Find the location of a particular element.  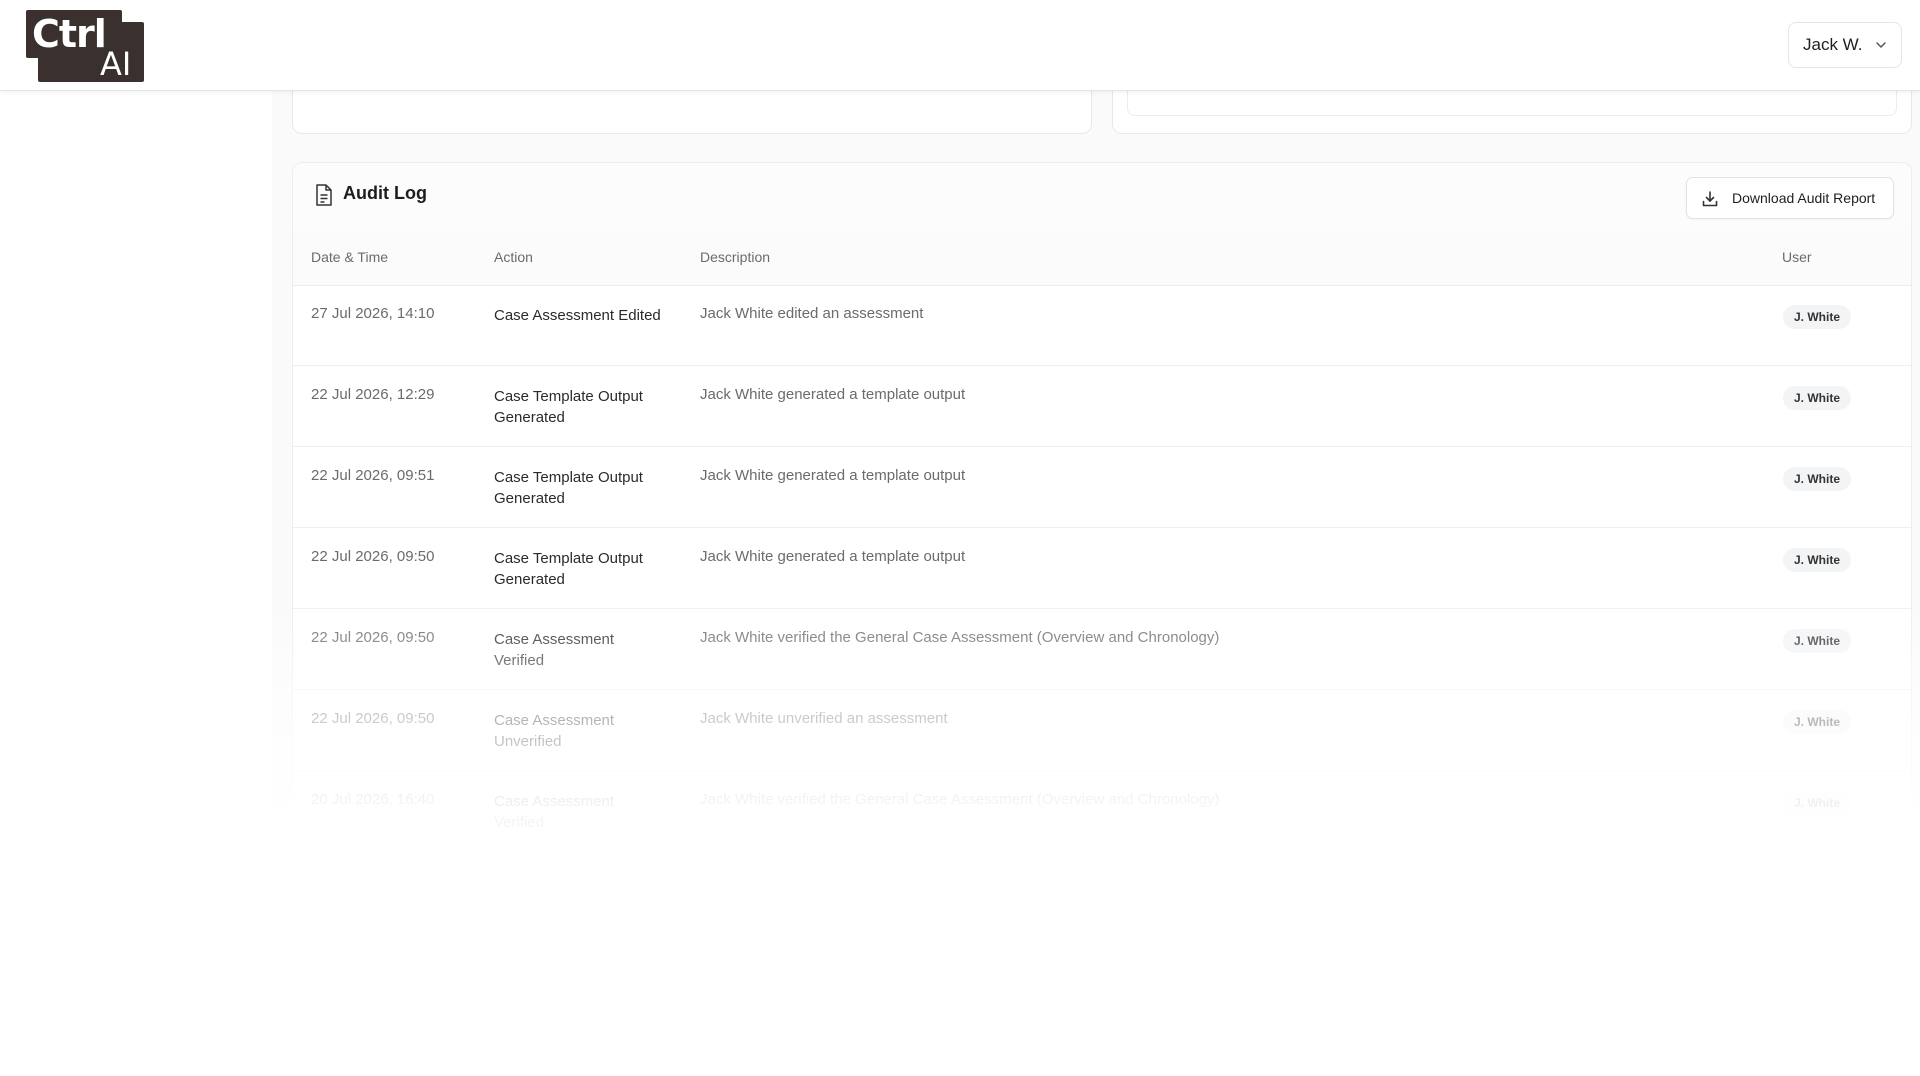

top-bar: Ctrl AI Jack W. is located at coordinates (960, 45).